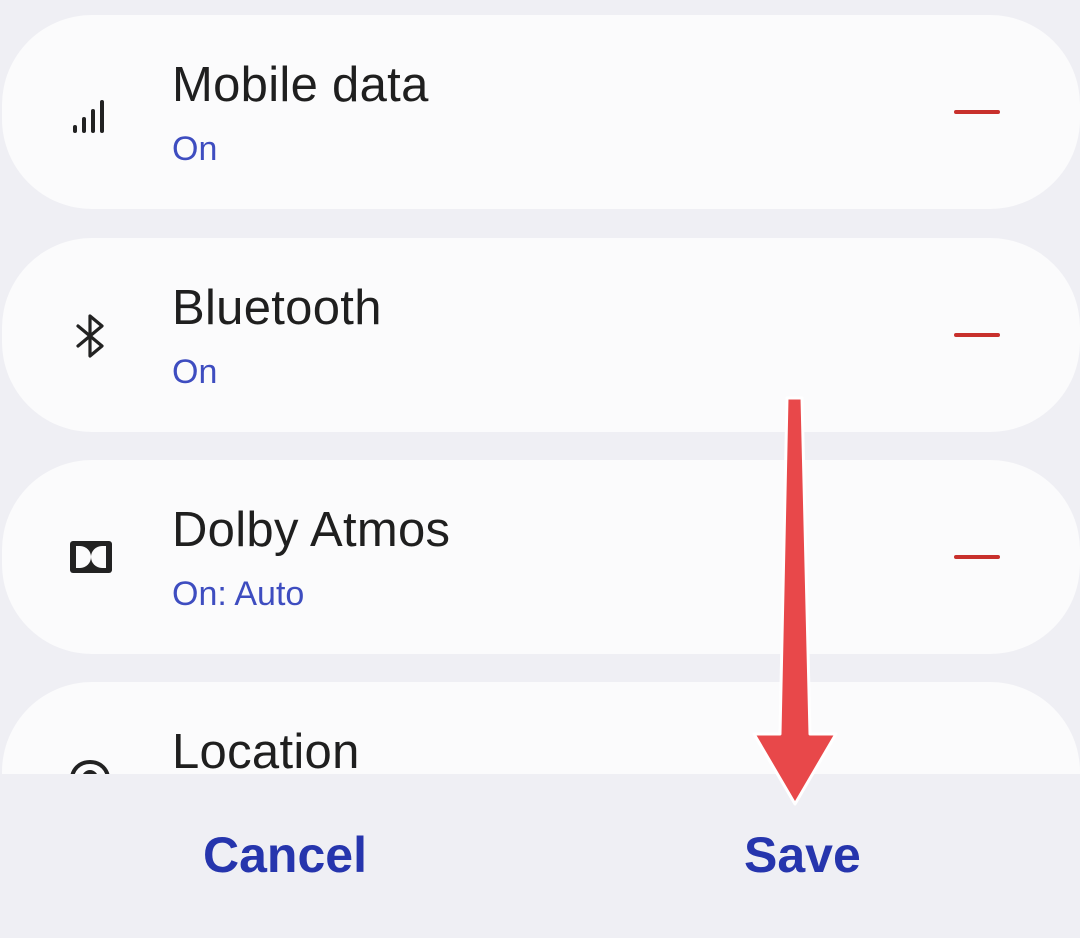 Image resolution: width=1080 pixels, height=938 pixels. I want to click on dolby-icon, so click(90, 558).